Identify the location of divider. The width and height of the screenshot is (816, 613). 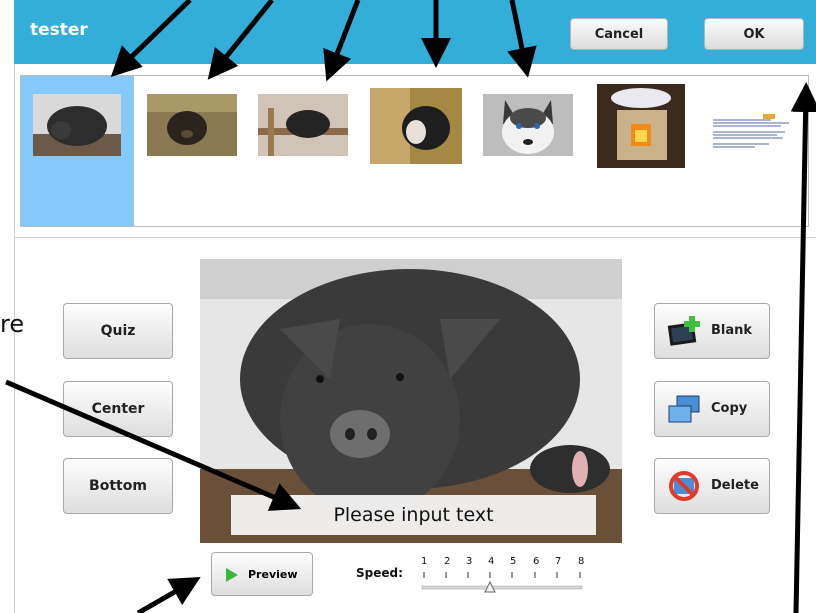
(415, 237).